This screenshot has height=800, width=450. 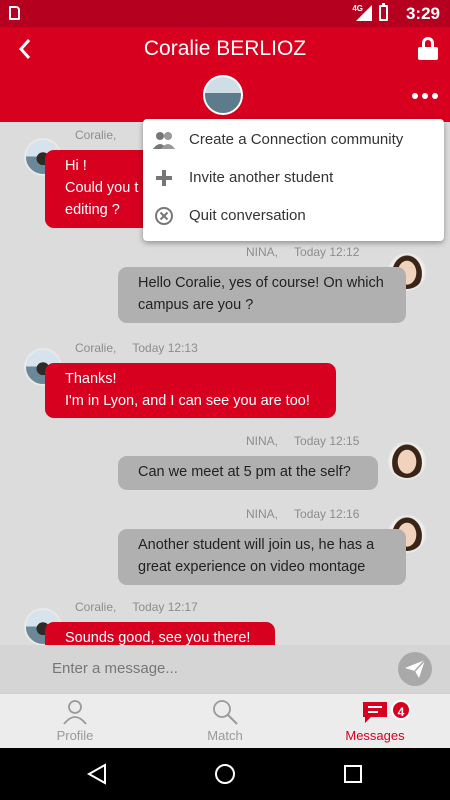 What do you see at coordinates (353, 774) in the screenshot?
I see `nav-recents-icon` at bounding box center [353, 774].